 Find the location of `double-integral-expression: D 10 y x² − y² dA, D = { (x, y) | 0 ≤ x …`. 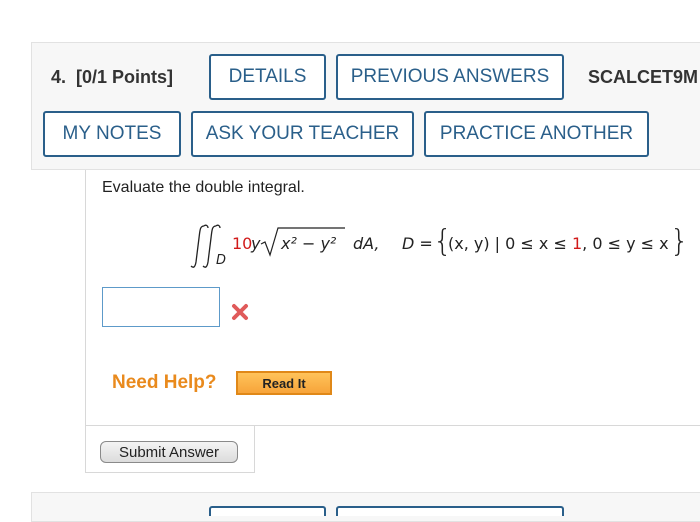

double-integral-expression: D 10 y x² − y² dA, D = { (x, y) | 0 ≤ x … is located at coordinates (445, 247).